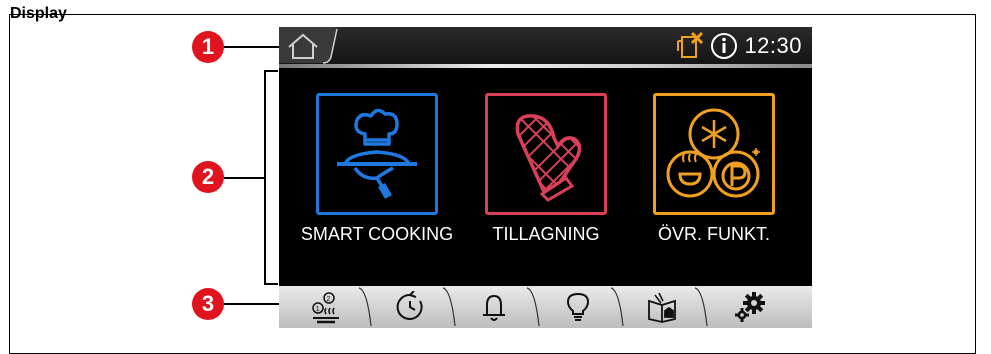  I want to click on bell-icon, so click(494, 307).